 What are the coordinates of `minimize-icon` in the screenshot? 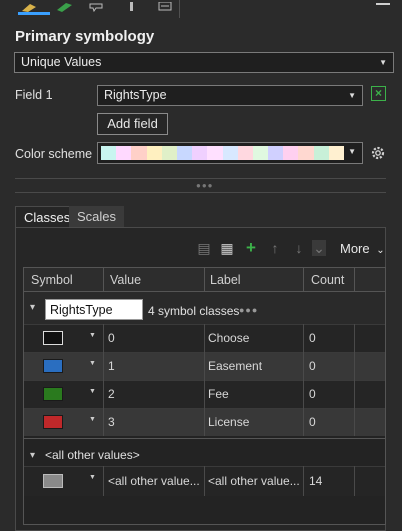 It's located at (383, 4).